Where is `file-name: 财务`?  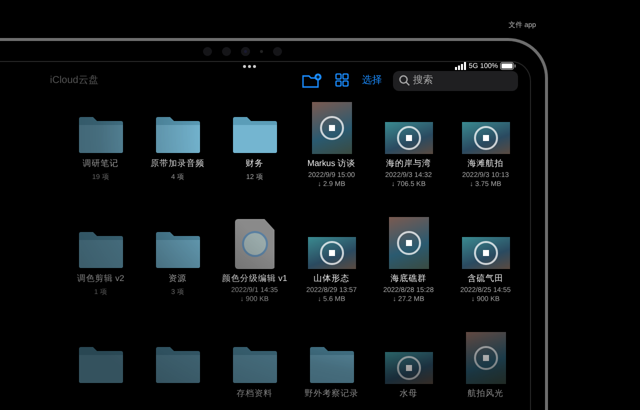 file-name: 财务 is located at coordinates (255, 164).